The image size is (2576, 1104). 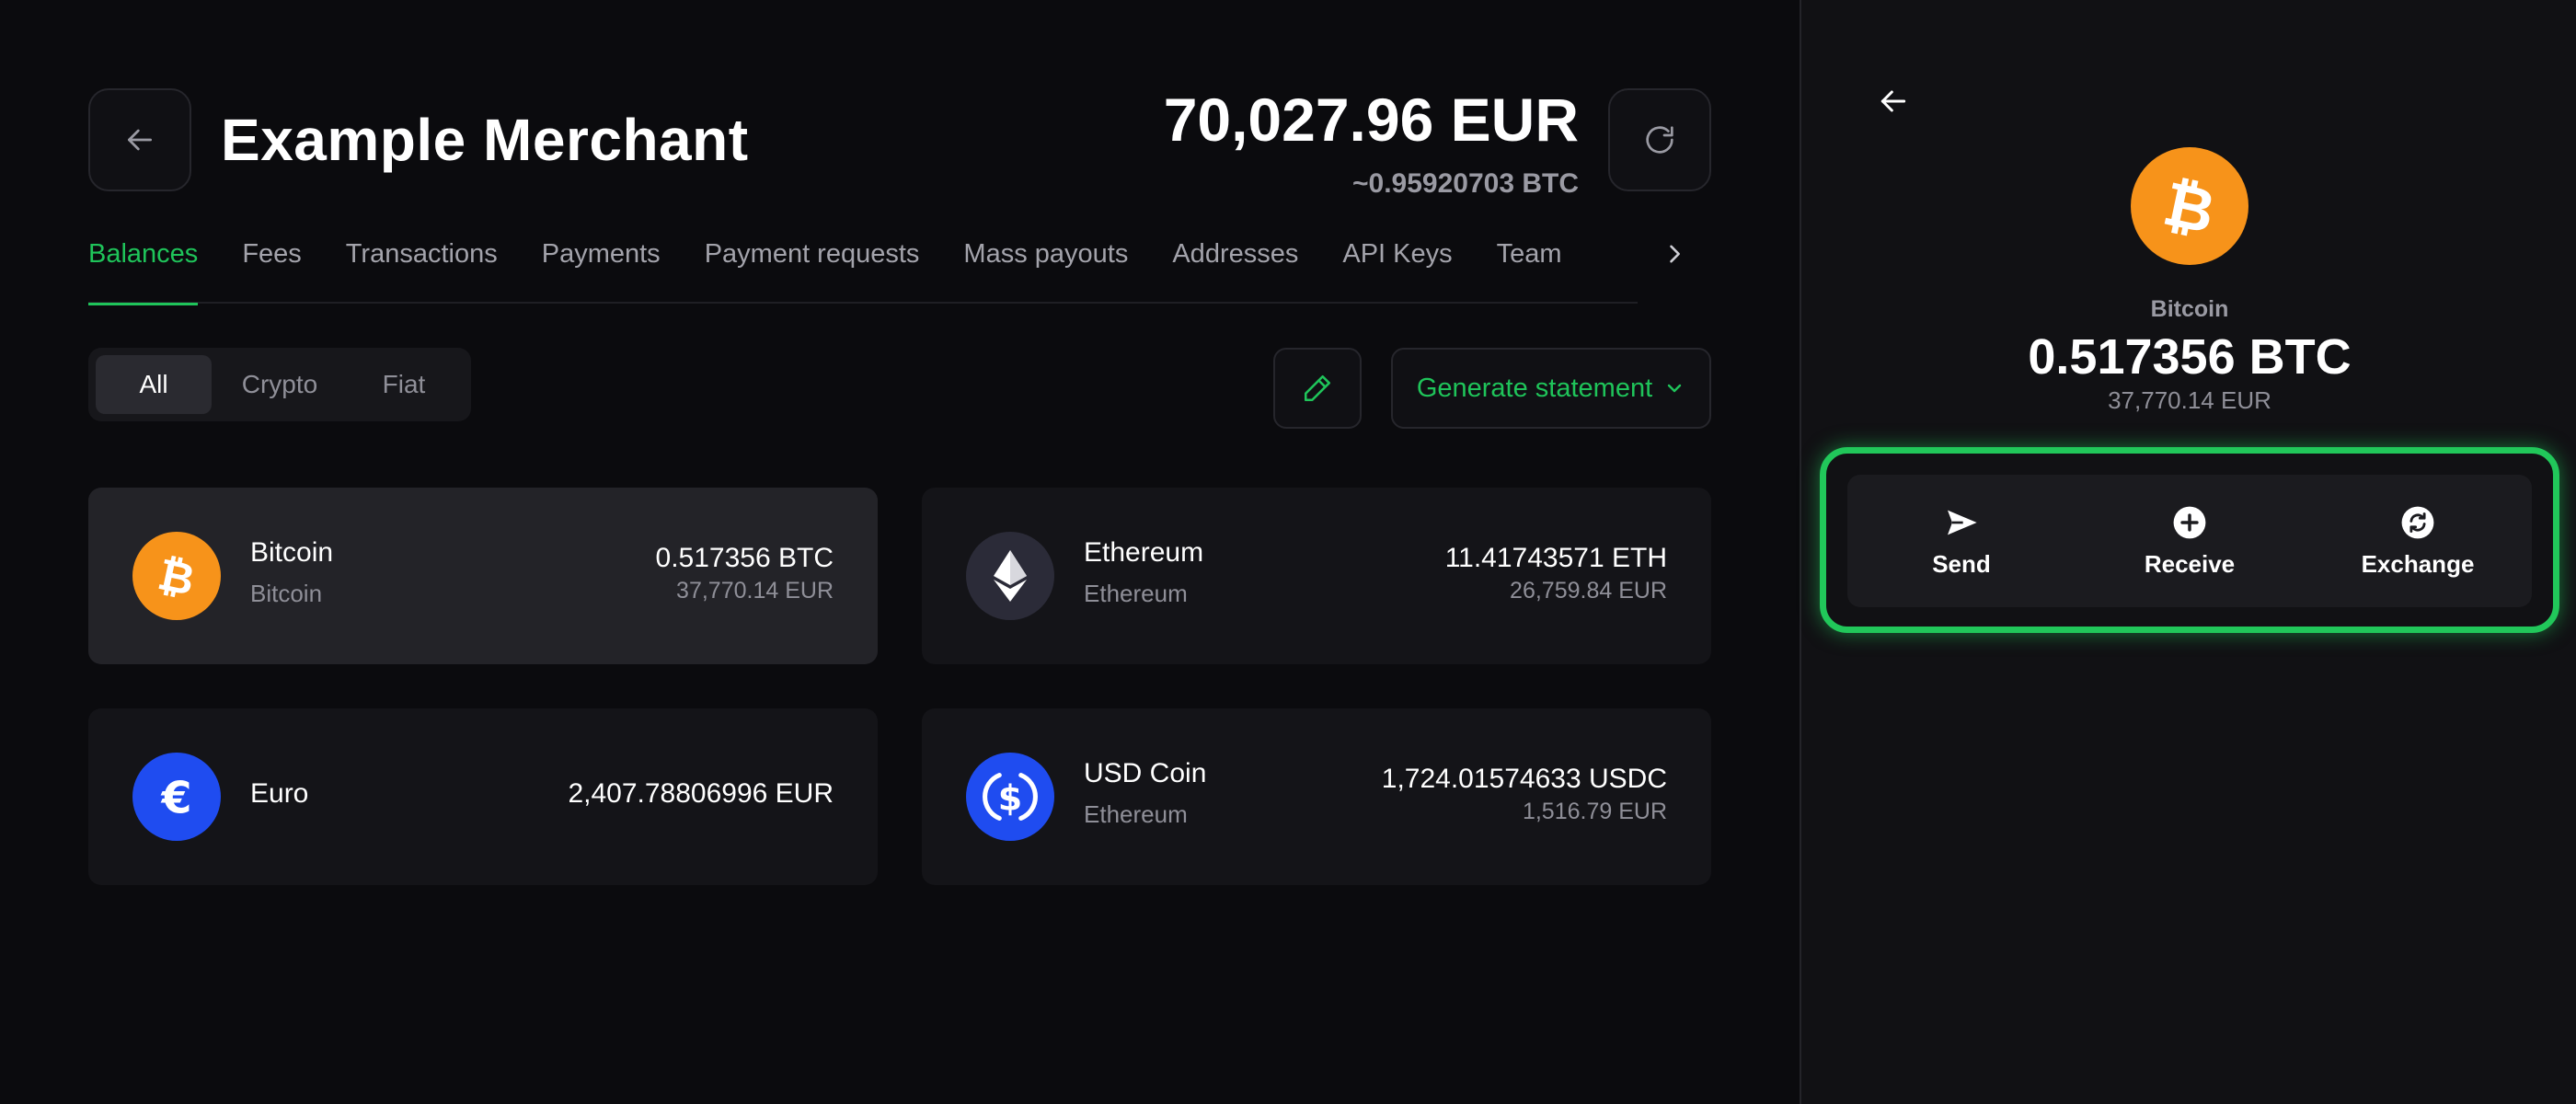 What do you see at coordinates (1371, 120) in the screenshot?
I see `total-balance: 70,027.96 EUR` at bounding box center [1371, 120].